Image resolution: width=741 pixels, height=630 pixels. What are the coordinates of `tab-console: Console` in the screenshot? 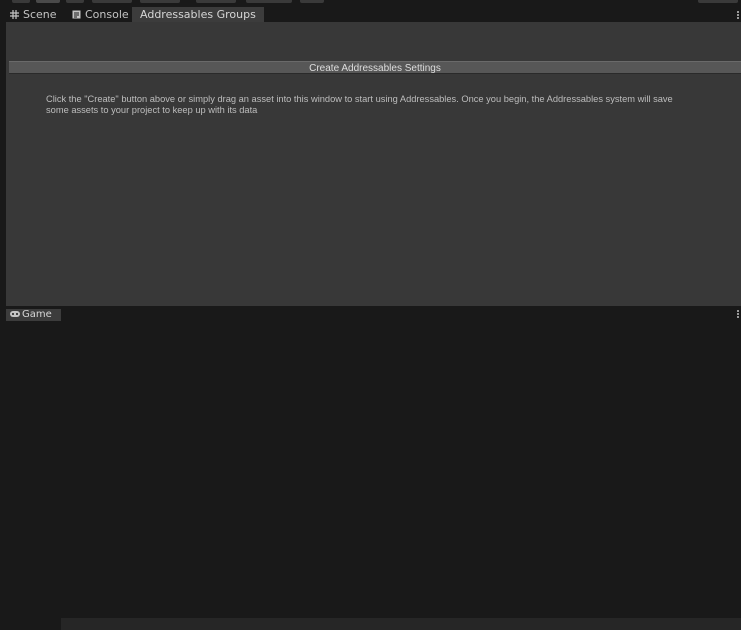 It's located at (100, 14).